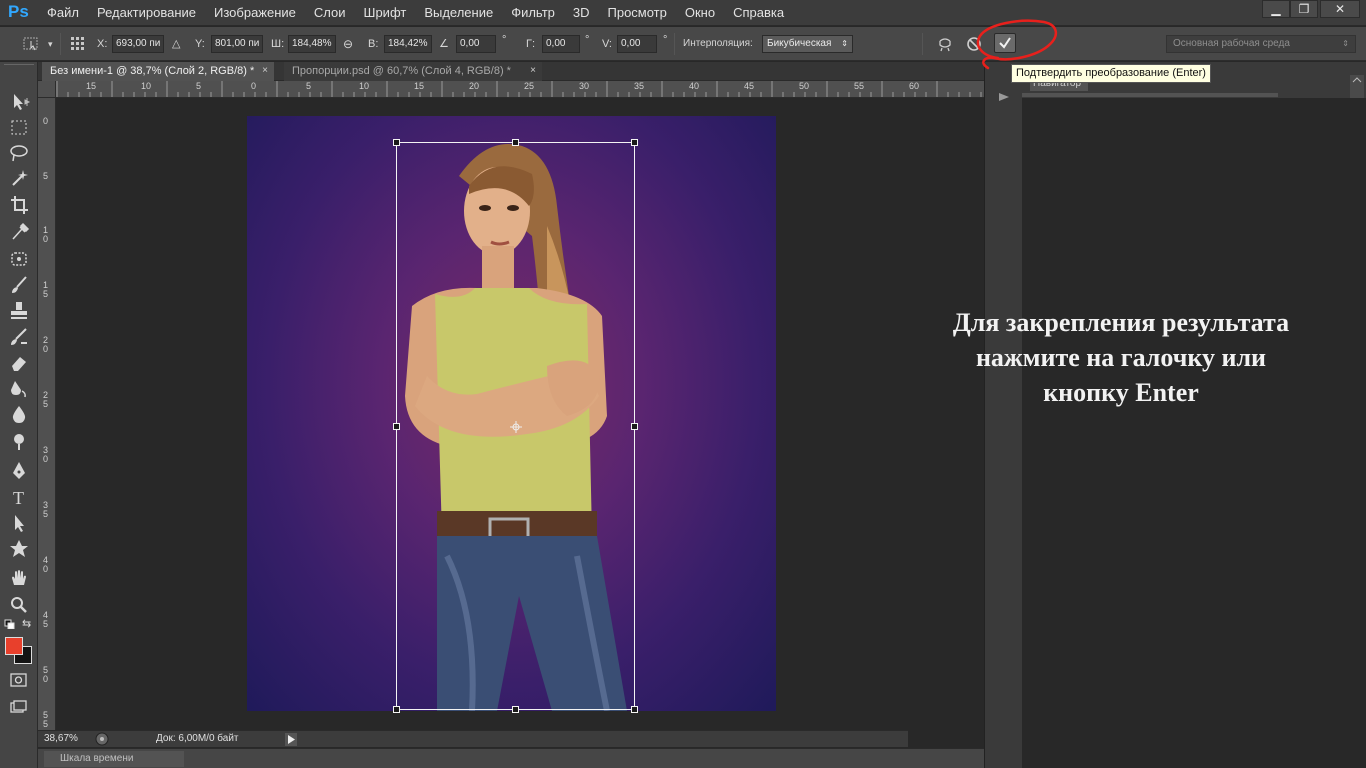  I want to click on v-skew-label: V:, so click(607, 44).